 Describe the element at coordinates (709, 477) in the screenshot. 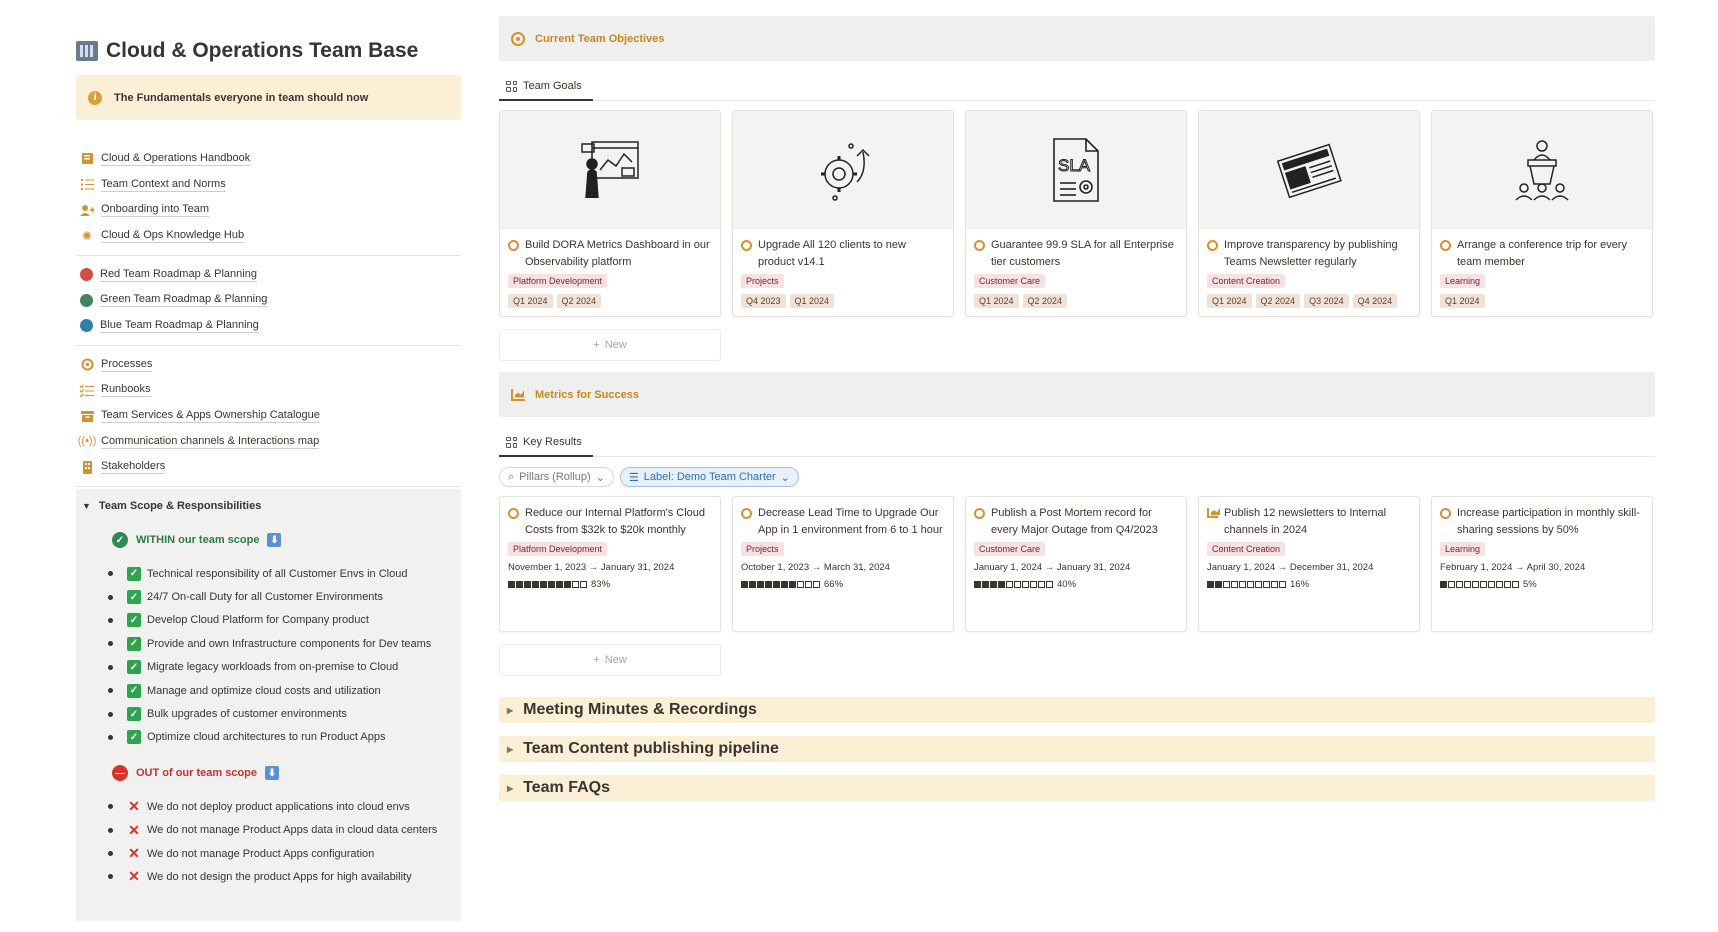

I see `label-filter: ☰ Label: Demo Team Charter ⌄` at that location.